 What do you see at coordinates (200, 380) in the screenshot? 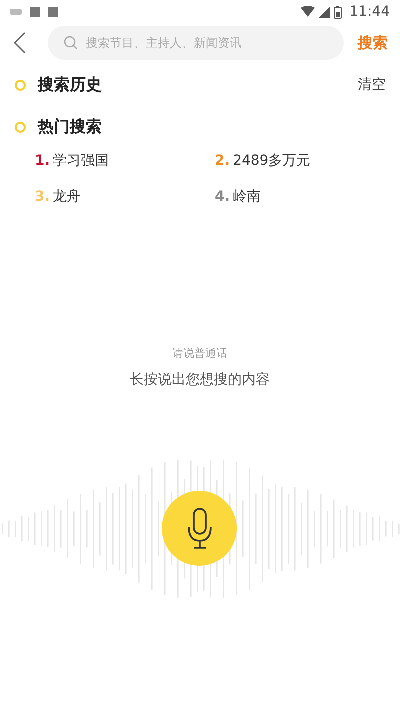
I see `voice-prompt: 长按说出您想搜的内容` at bounding box center [200, 380].